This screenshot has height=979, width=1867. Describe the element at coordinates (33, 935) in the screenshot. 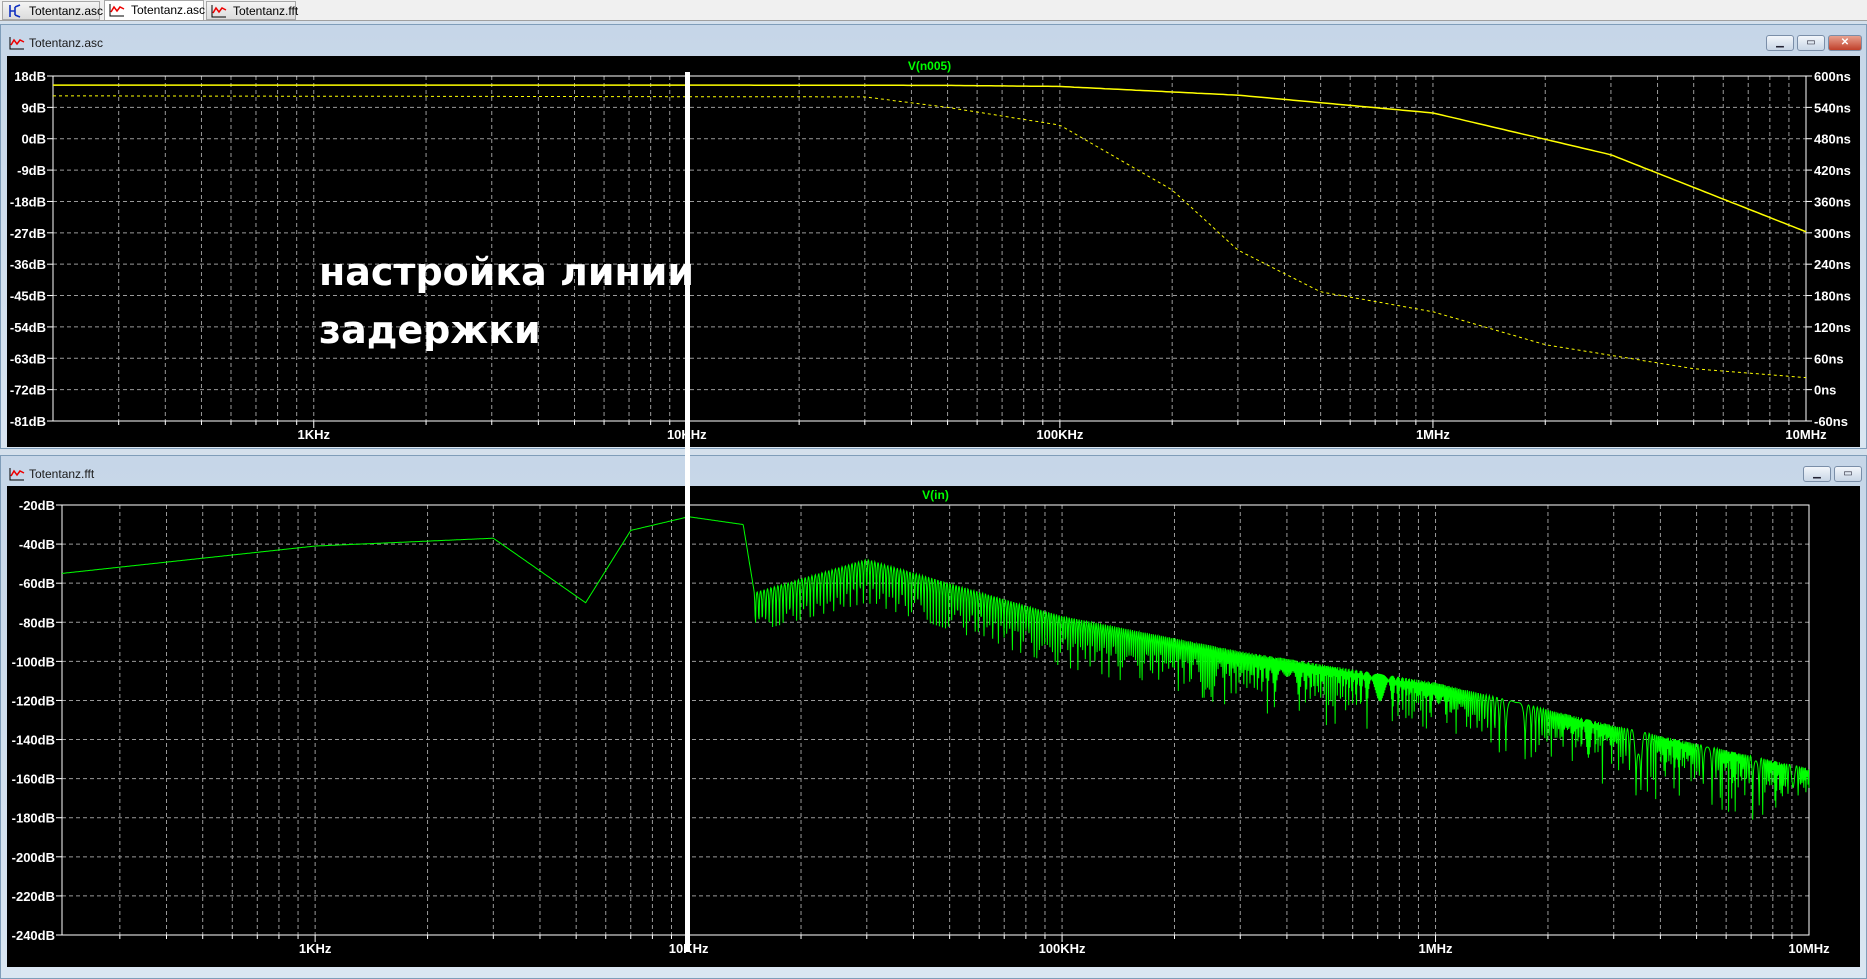

I see `y-tick-label: -240dB` at that location.